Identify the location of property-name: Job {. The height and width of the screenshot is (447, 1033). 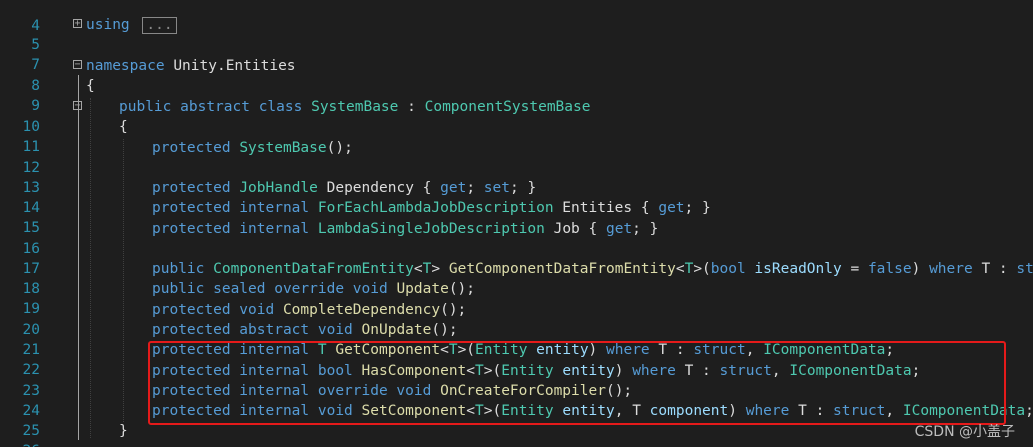
(575, 229).